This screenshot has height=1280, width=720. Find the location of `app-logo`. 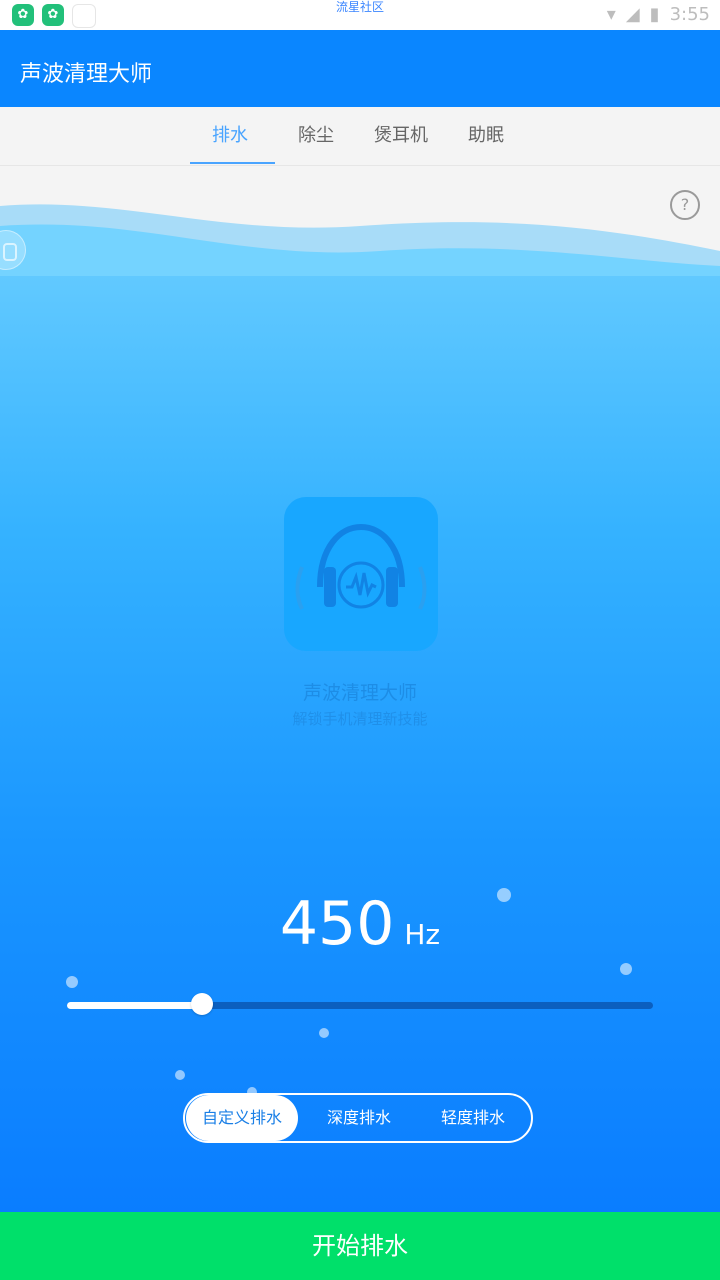

app-logo is located at coordinates (361, 574).